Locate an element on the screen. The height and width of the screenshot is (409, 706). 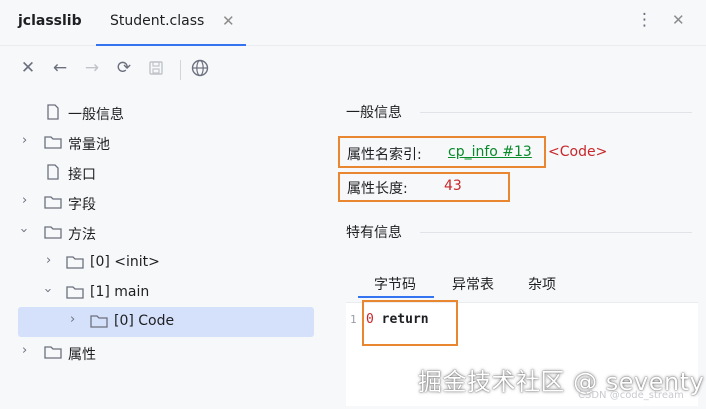
tree-item-method-init: › [0] <init> is located at coordinates (166, 263).